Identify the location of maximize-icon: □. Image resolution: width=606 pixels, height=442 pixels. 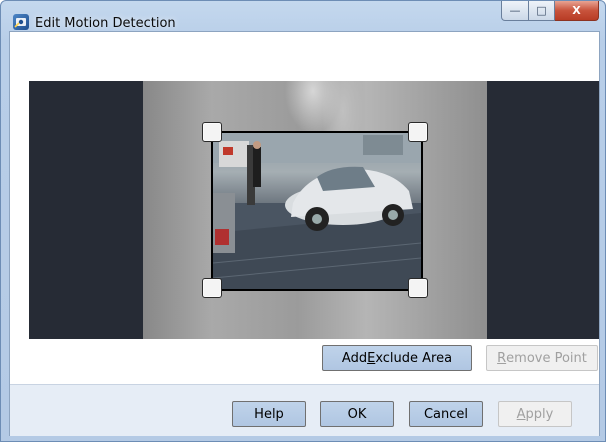
(541, 10).